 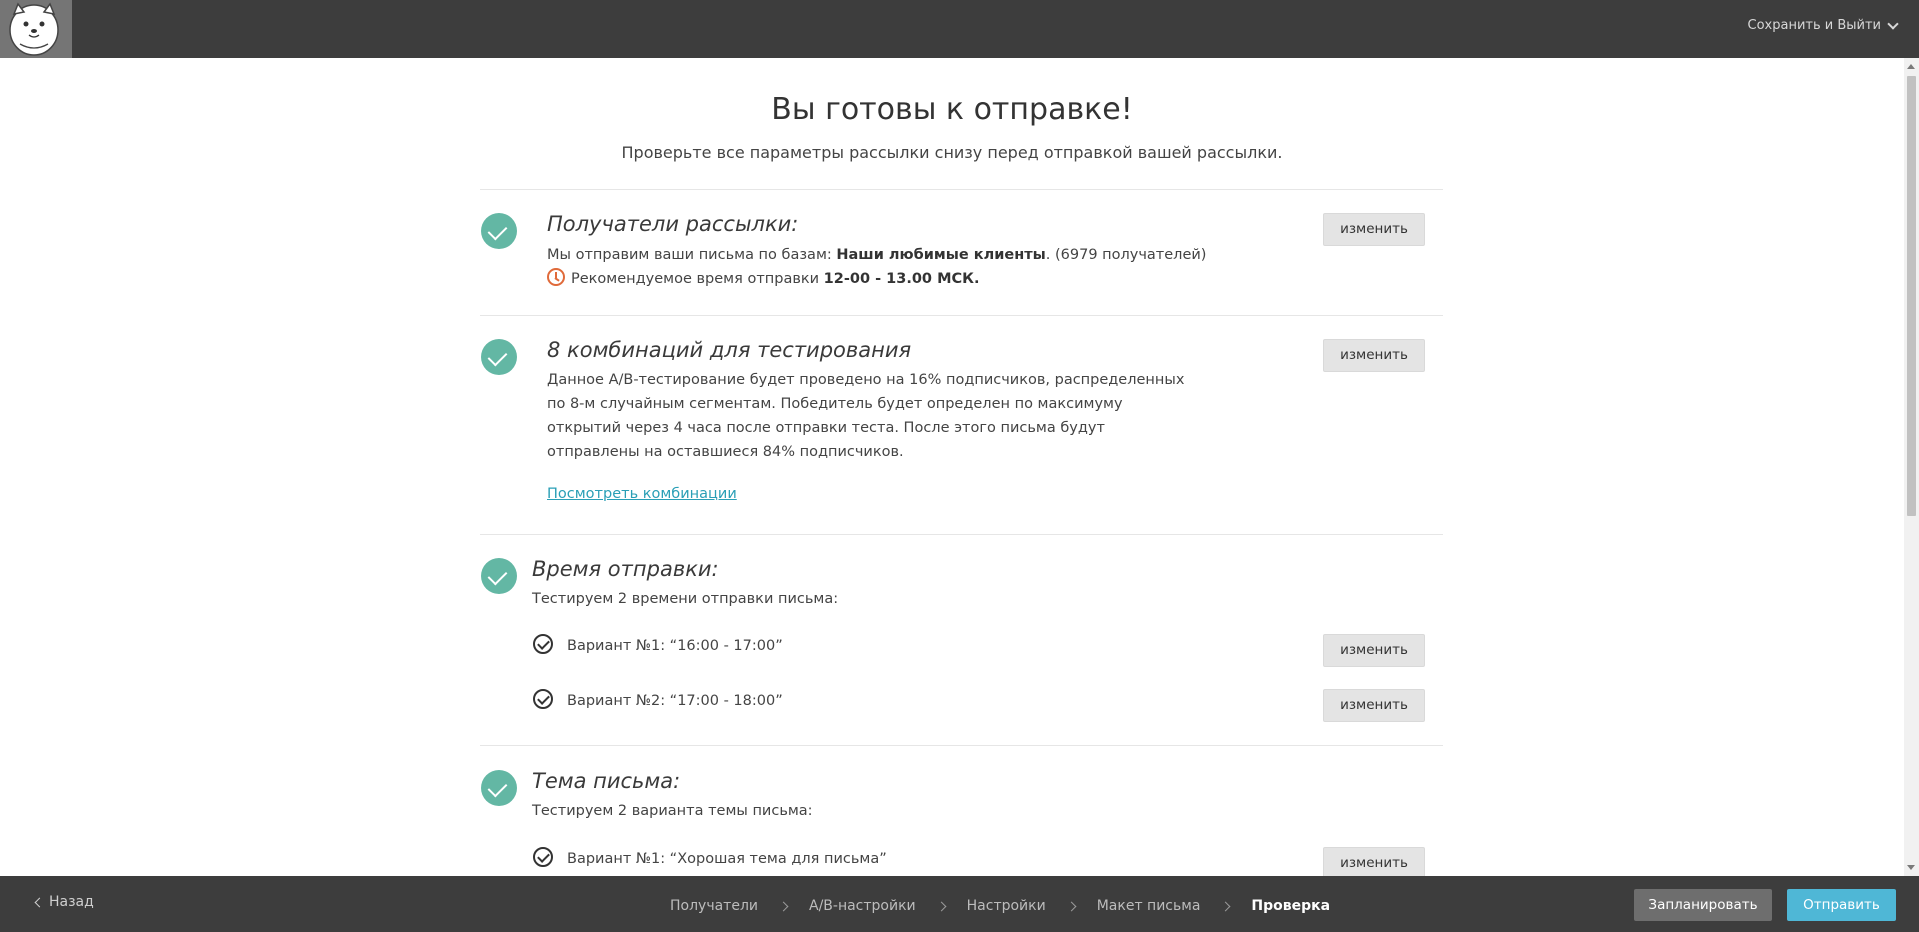 What do you see at coordinates (675, 701) in the screenshot?
I see `send-time-variant-2: Вариант №2: “17:00 - 18:00”` at bounding box center [675, 701].